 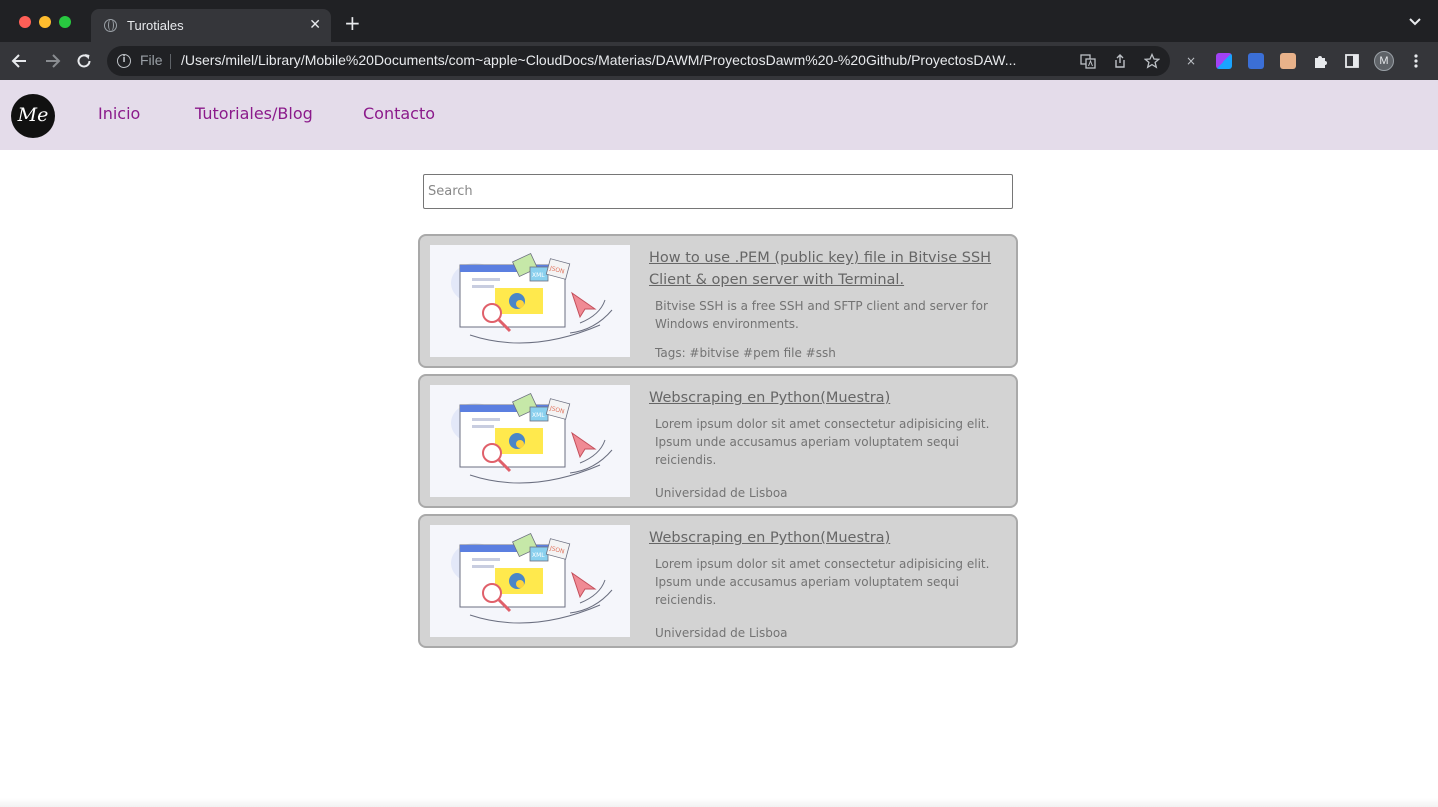 I want to click on page-bottom-shadow, so click(x=719, y=802).